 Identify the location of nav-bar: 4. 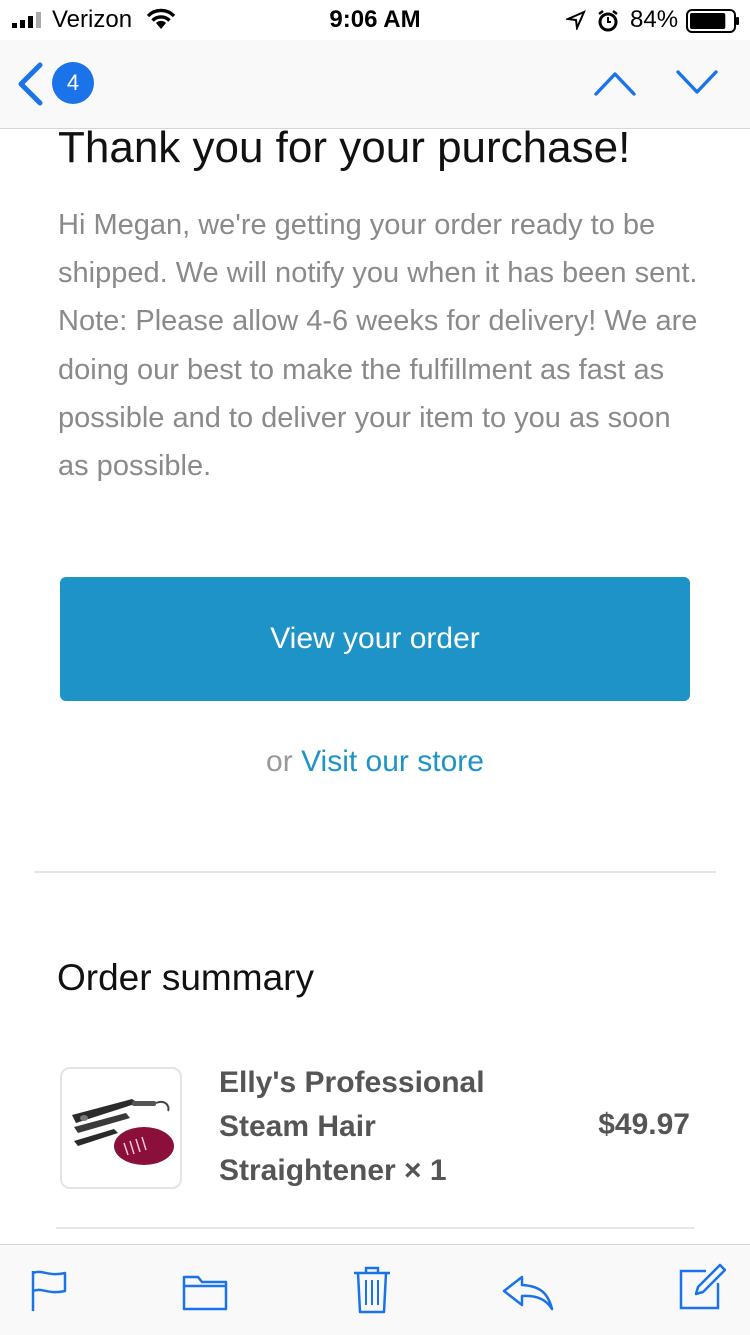
(375, 84).